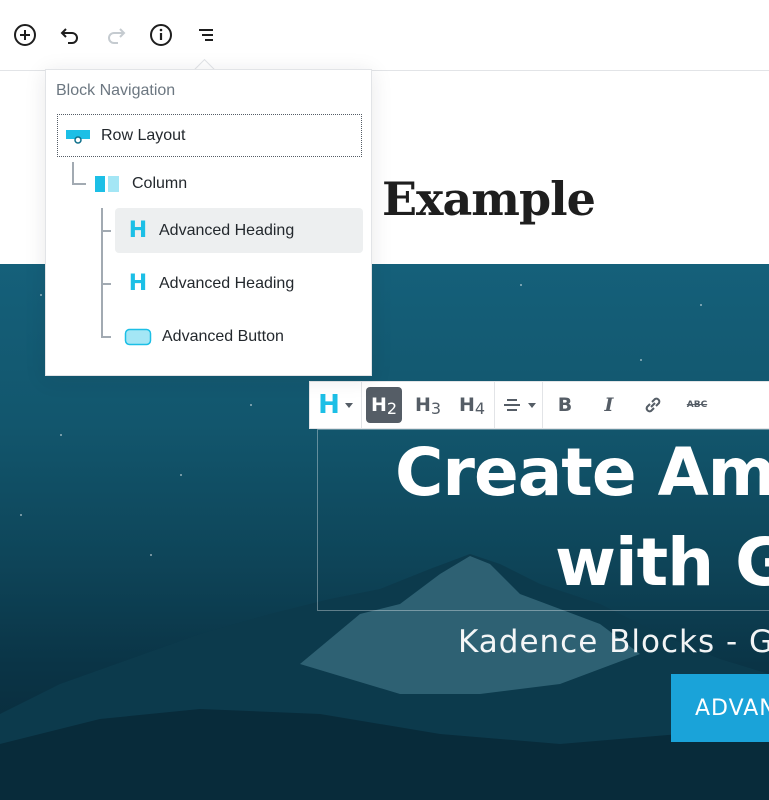 The width and height of the screenshot is (769, 800). I want to click on hero-subtitle: Kadence Blocks - Gu, so click(613, 642).